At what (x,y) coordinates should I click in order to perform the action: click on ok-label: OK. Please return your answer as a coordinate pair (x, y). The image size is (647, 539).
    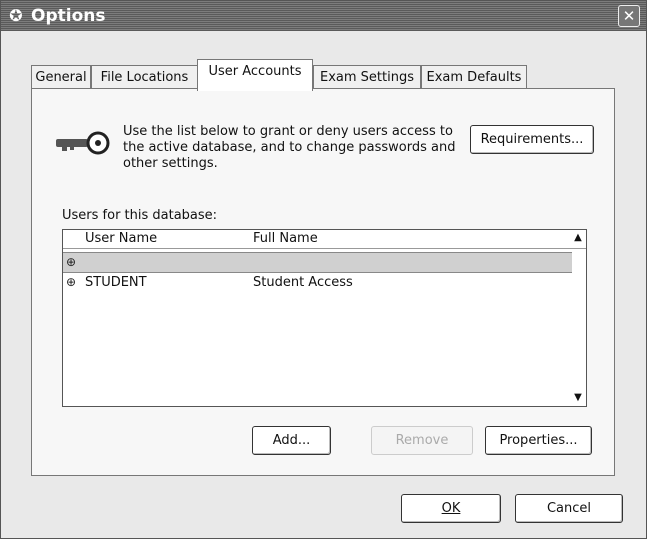
    Looking at the image, I should click on (451, 508).